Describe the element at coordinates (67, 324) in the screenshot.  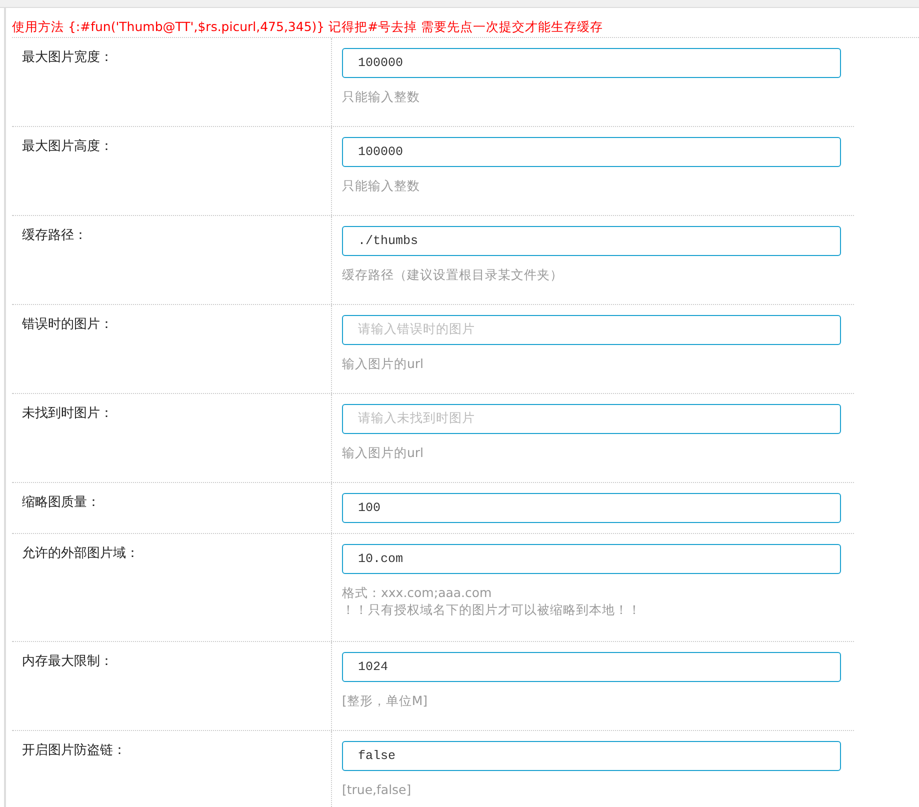
I see `field-label: 错误时的图片：` at that location.